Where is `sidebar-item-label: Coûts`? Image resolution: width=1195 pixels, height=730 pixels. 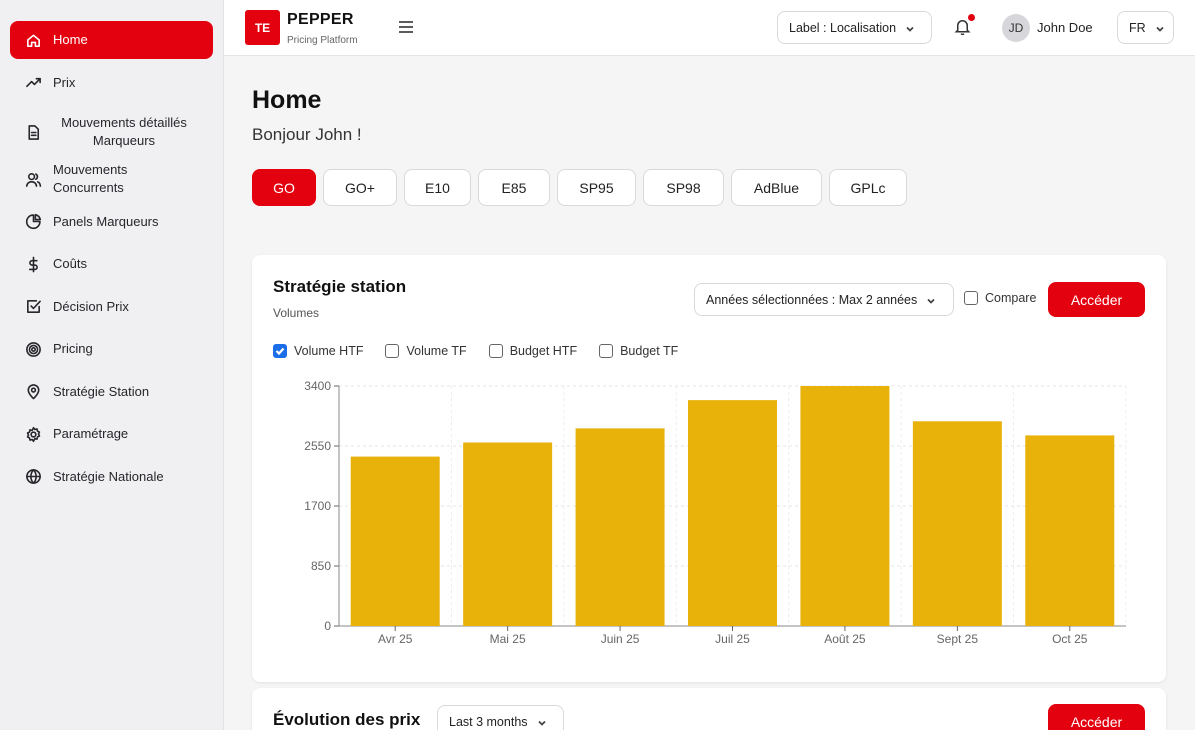 sidebar-item-label: Coûts is located at coordinates (70, 263).